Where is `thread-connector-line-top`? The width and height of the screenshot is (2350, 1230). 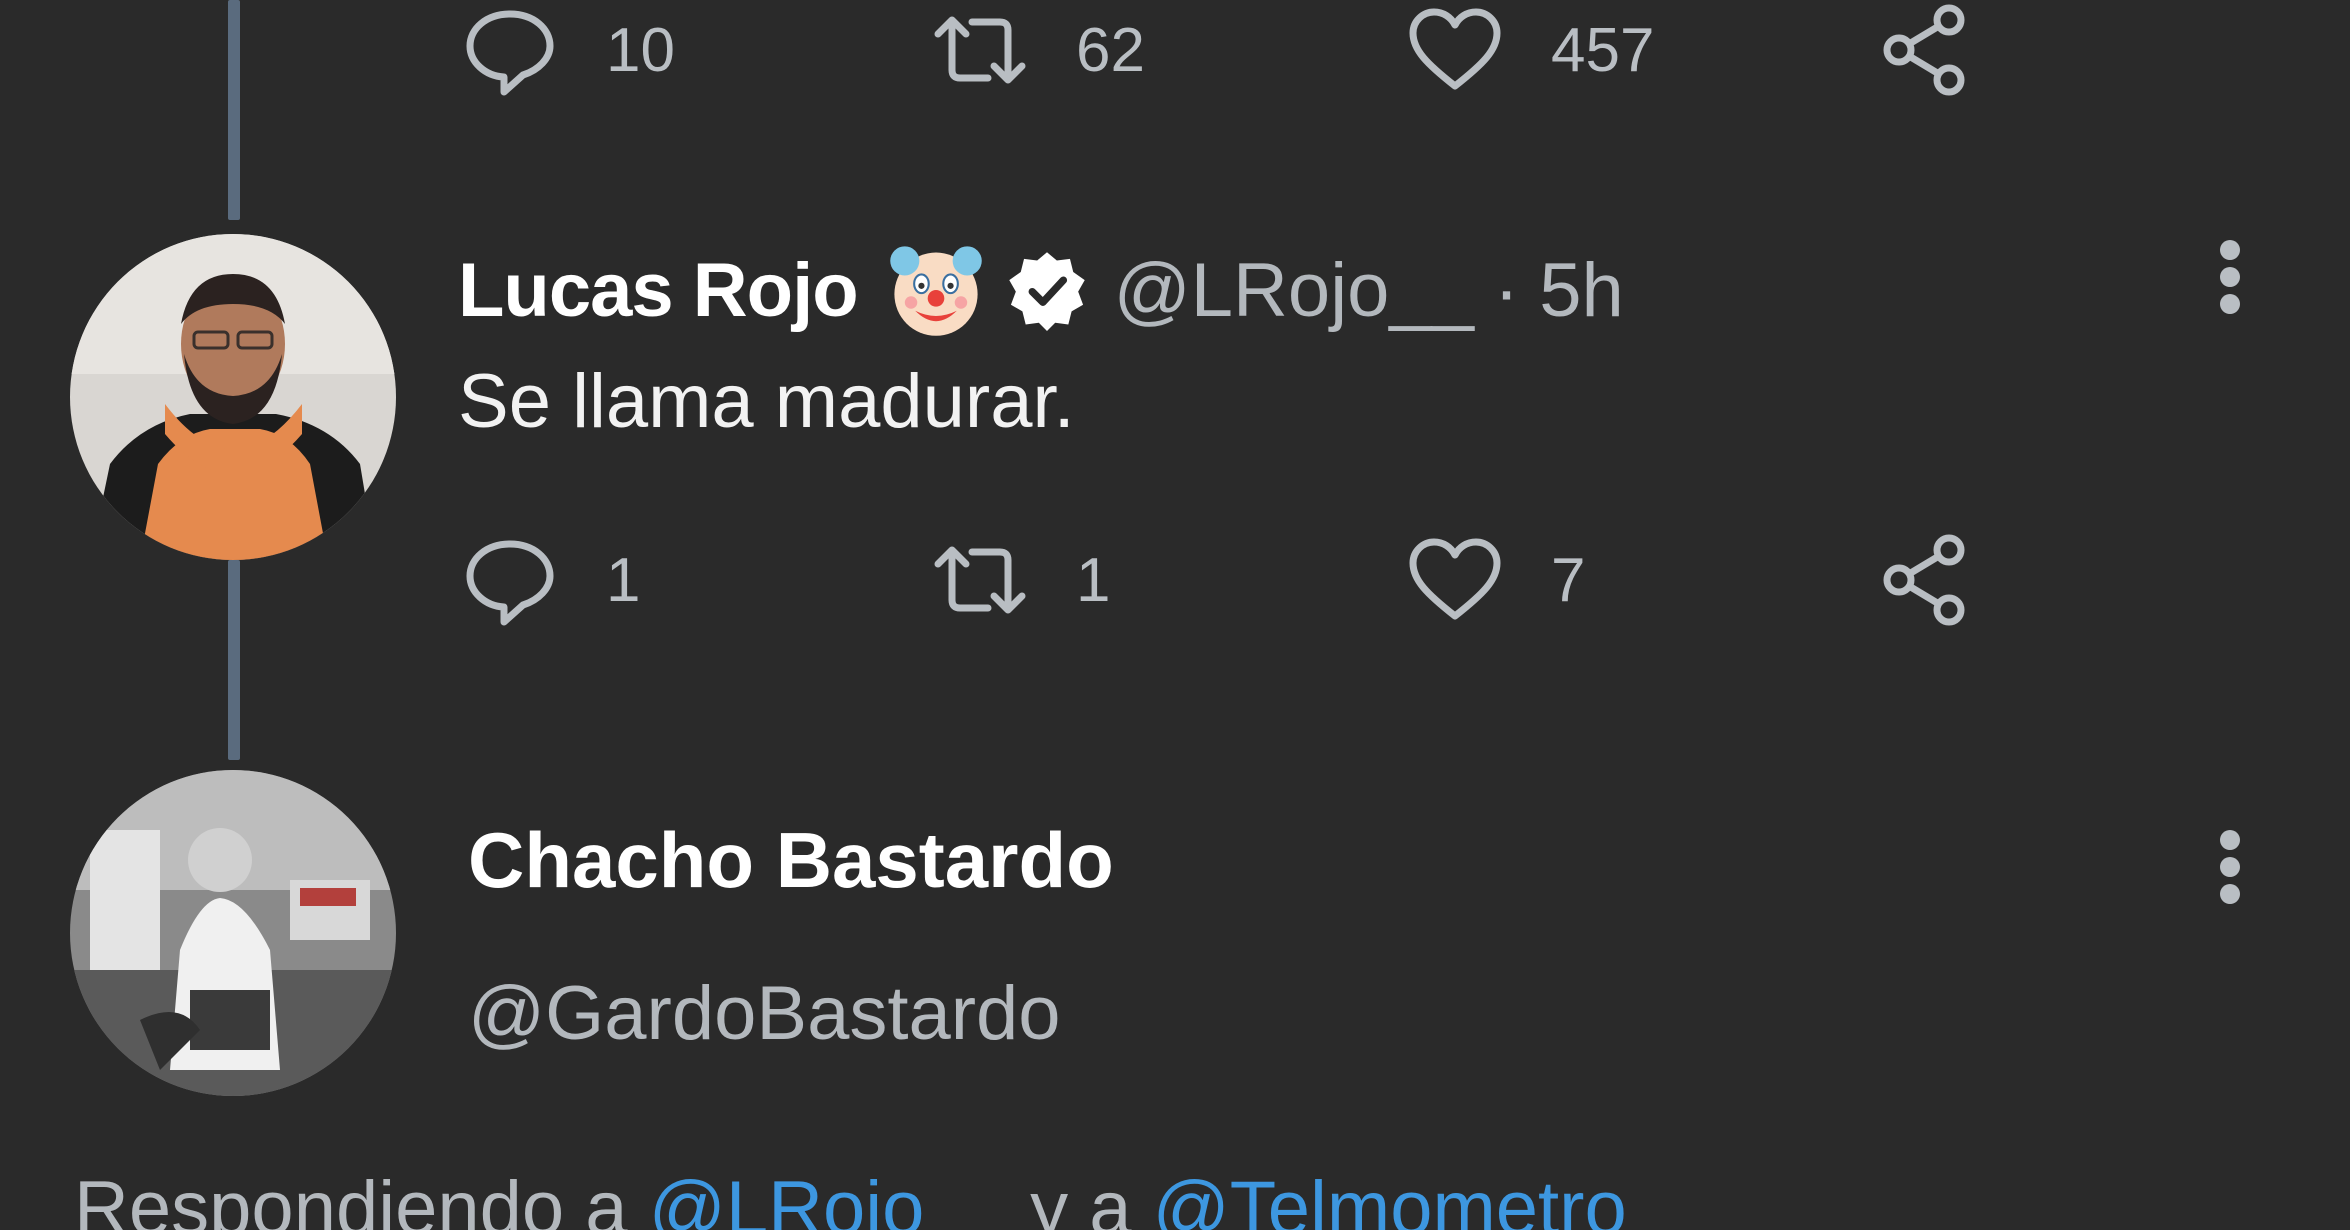 thread-connector-line-top is located at coordinates (234, 110).